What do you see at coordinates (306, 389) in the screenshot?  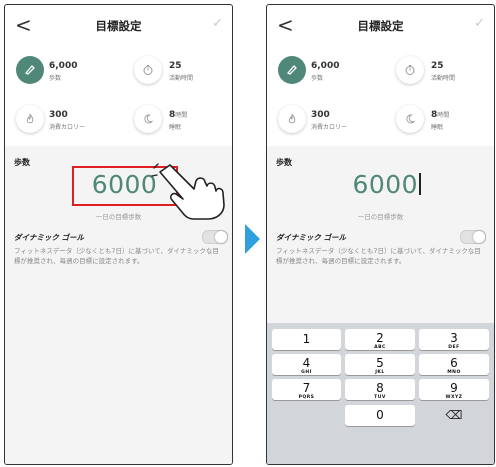 I see `key-7: 7 PQRS` at bounding box center [306, 389].